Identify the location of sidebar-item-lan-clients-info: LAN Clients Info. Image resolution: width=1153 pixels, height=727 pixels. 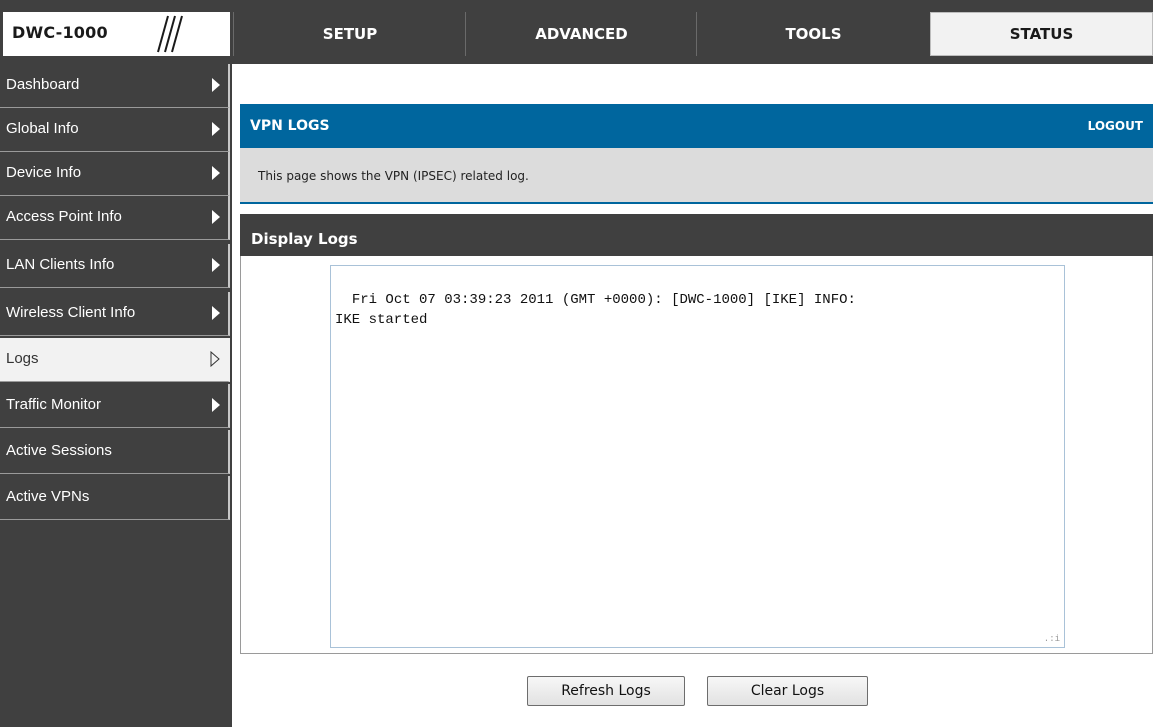
(115, 266).